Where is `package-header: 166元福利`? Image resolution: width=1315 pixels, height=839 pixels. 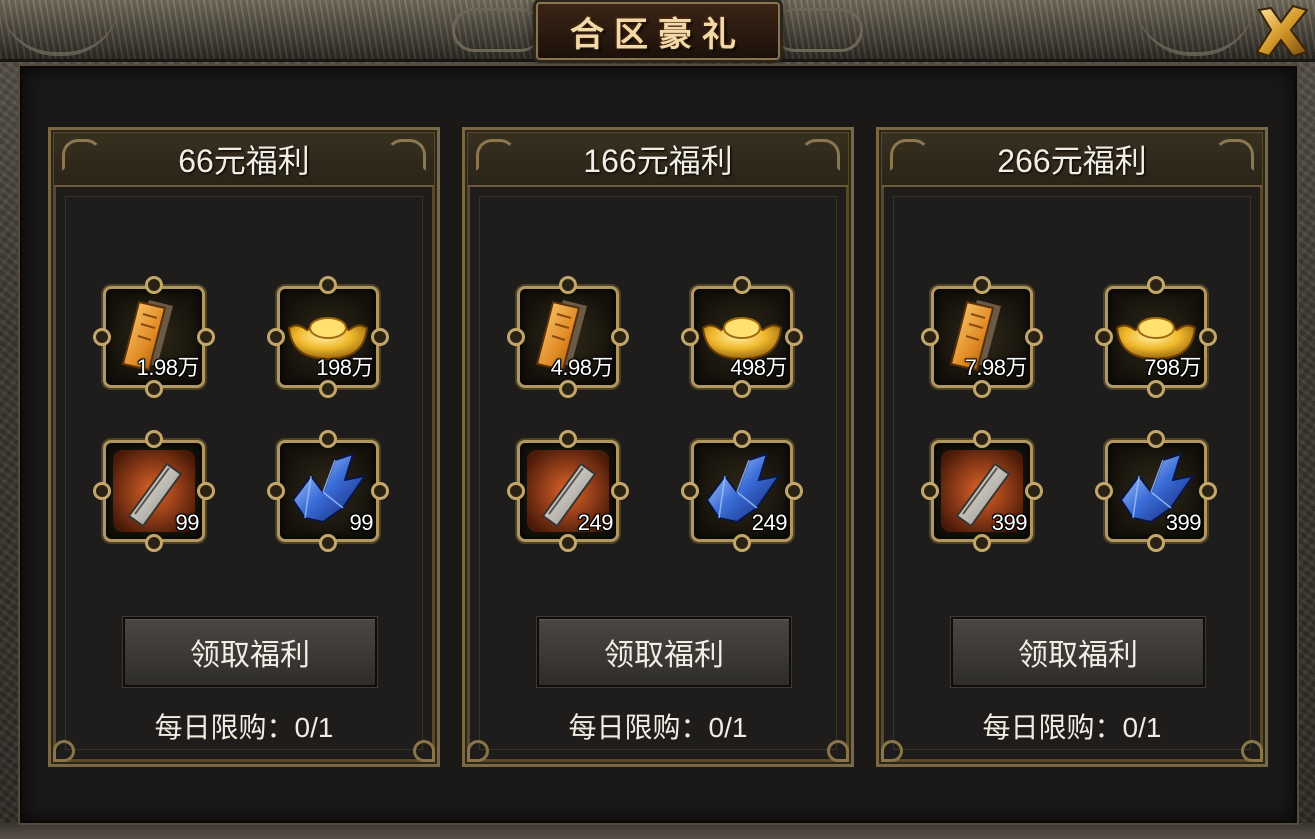 package-header: 166元福利 is located at coordinates (658, 160).